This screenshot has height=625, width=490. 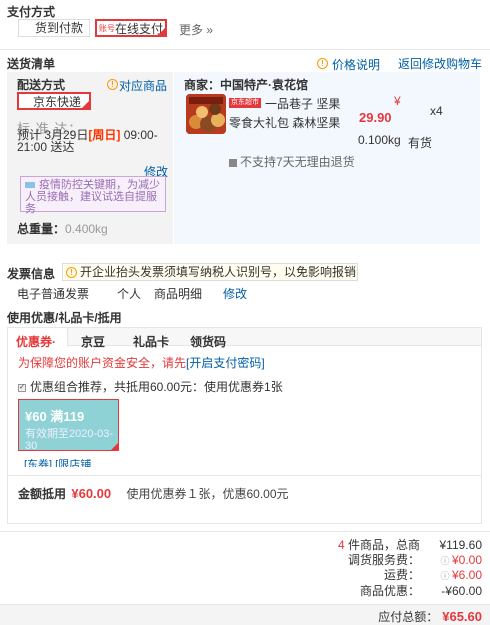 I want to click on pay-label: 应付总额：, so click(x=408, y=617).